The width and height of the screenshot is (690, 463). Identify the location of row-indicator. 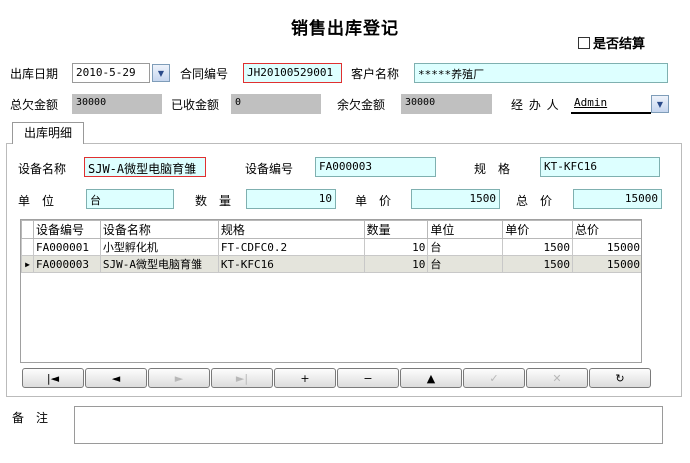
(27, 247).